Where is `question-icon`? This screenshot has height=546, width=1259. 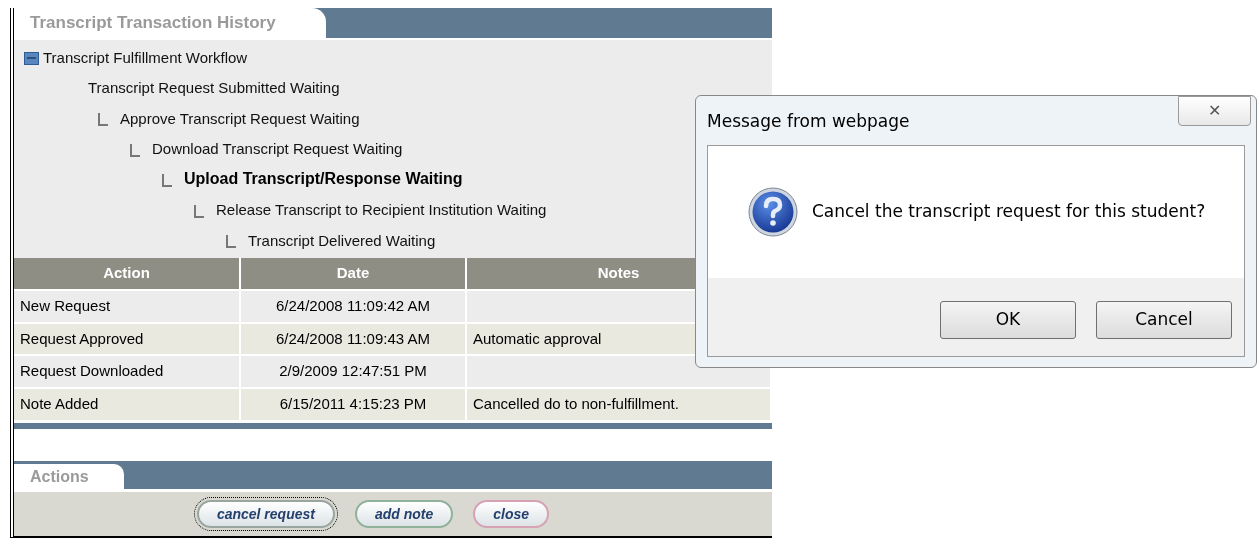
question-icon is located at coordinates (773, 212).